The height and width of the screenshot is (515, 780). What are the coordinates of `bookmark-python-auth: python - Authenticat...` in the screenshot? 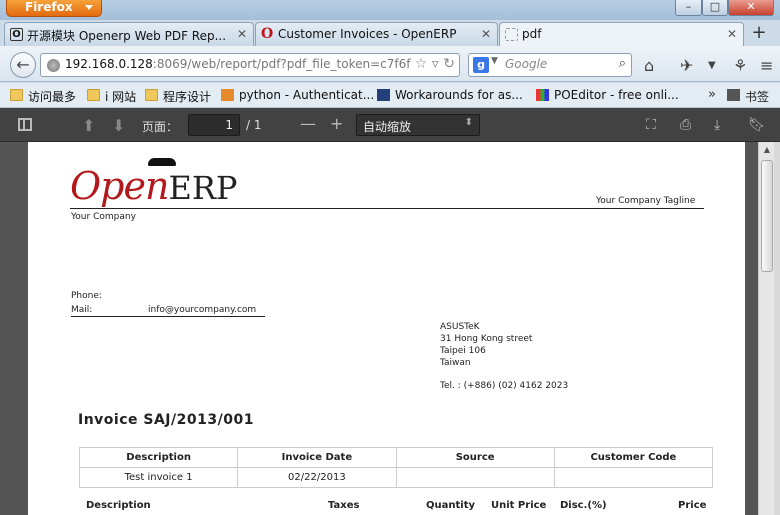 It's located at (297, 95).